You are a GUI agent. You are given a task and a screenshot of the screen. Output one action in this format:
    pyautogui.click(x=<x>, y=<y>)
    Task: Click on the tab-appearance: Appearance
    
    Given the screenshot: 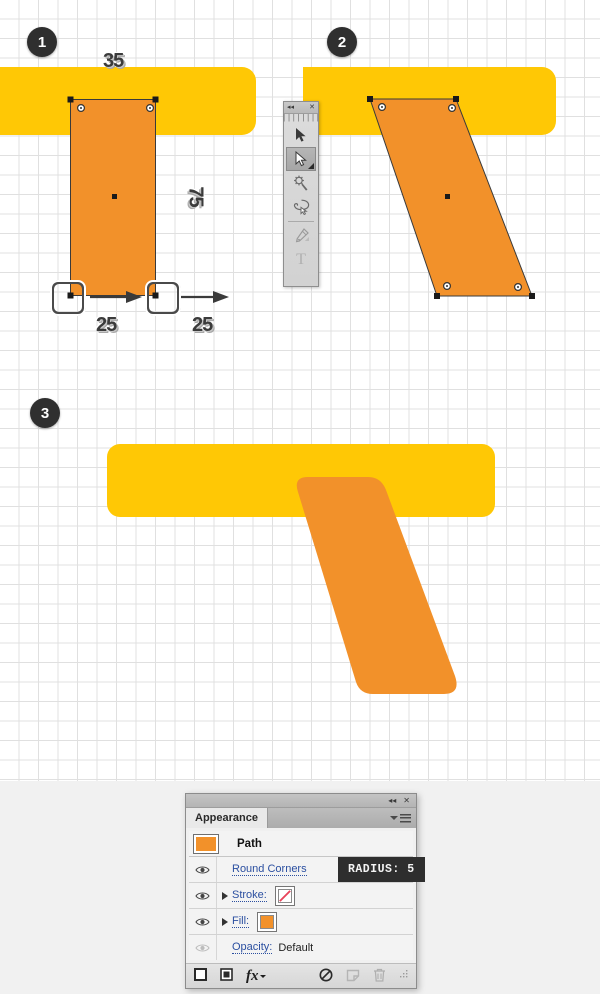 What is the action you would take?
    pyautogui.click(x=227, y=818)
    